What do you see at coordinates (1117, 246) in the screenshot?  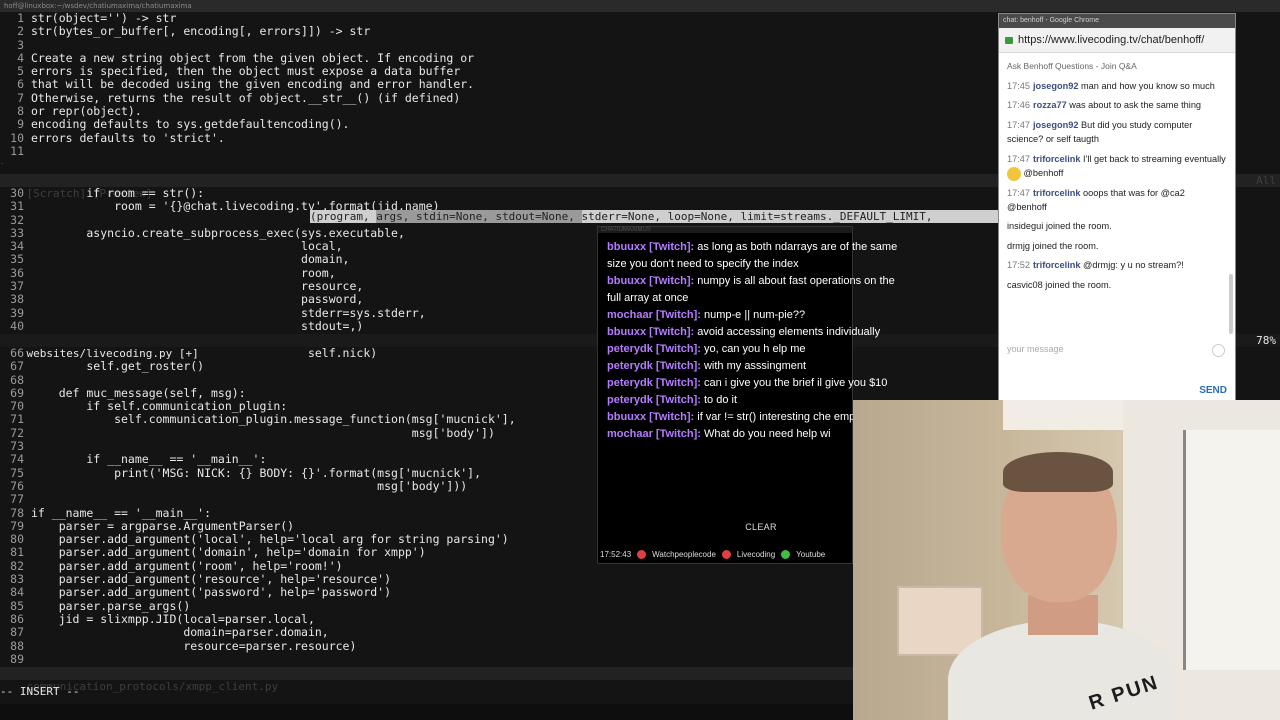 I see `browser-chat-message: drmjg joined the room.` at bounding box center [1117, 246].